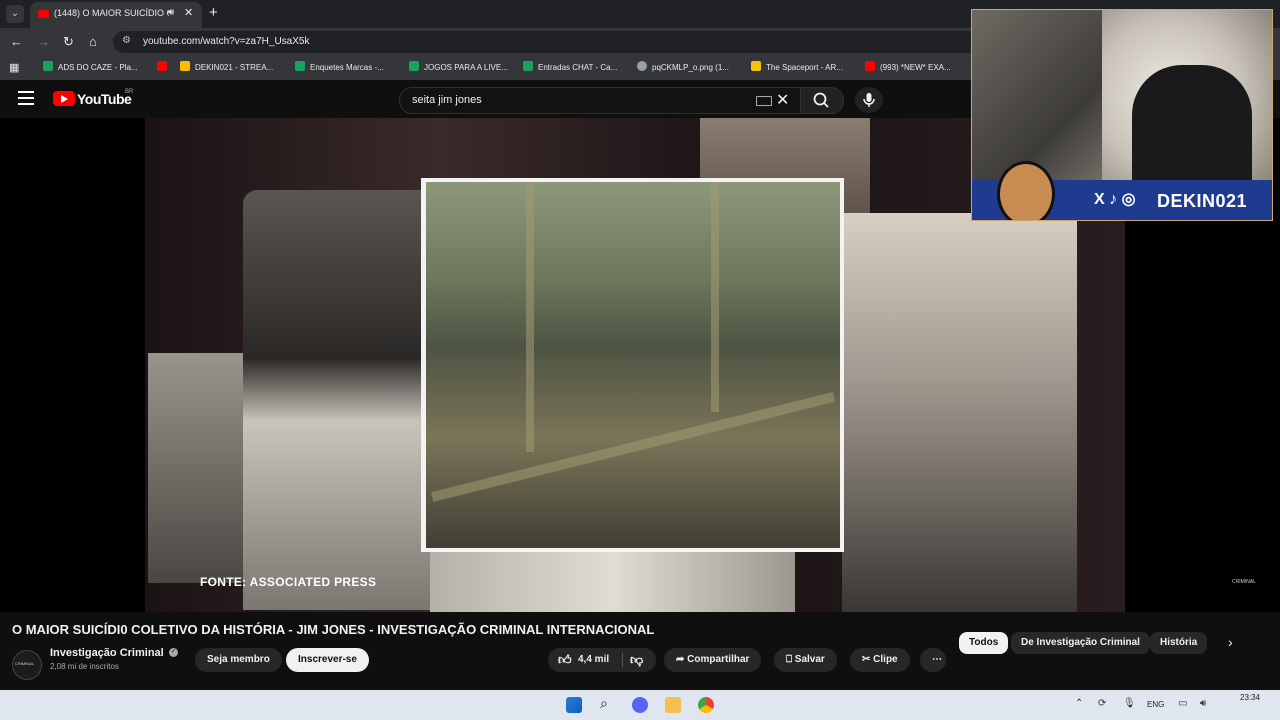  I want to click on bookmark-item, so click(164, 66).